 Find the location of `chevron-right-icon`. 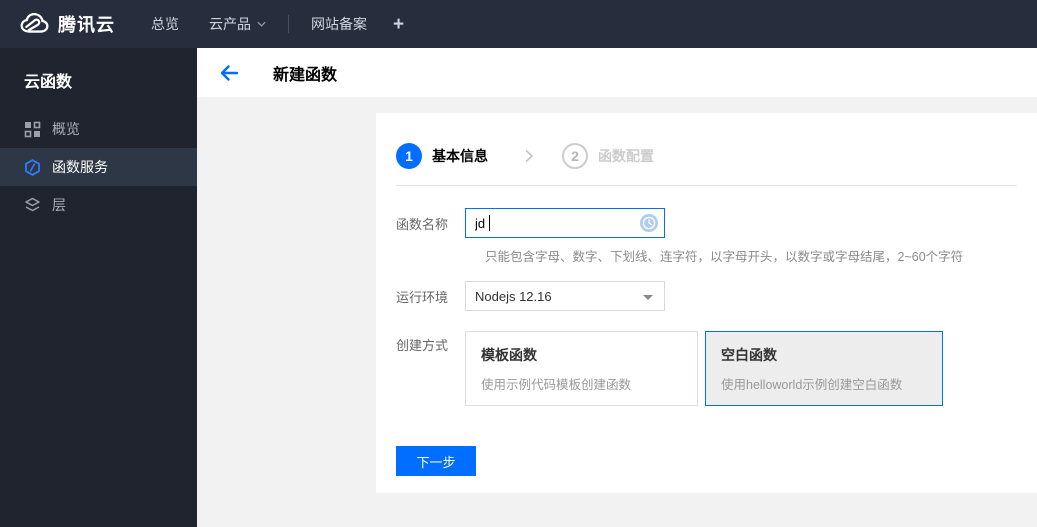

chevron-right-icon is located at coordinates (529, 156).